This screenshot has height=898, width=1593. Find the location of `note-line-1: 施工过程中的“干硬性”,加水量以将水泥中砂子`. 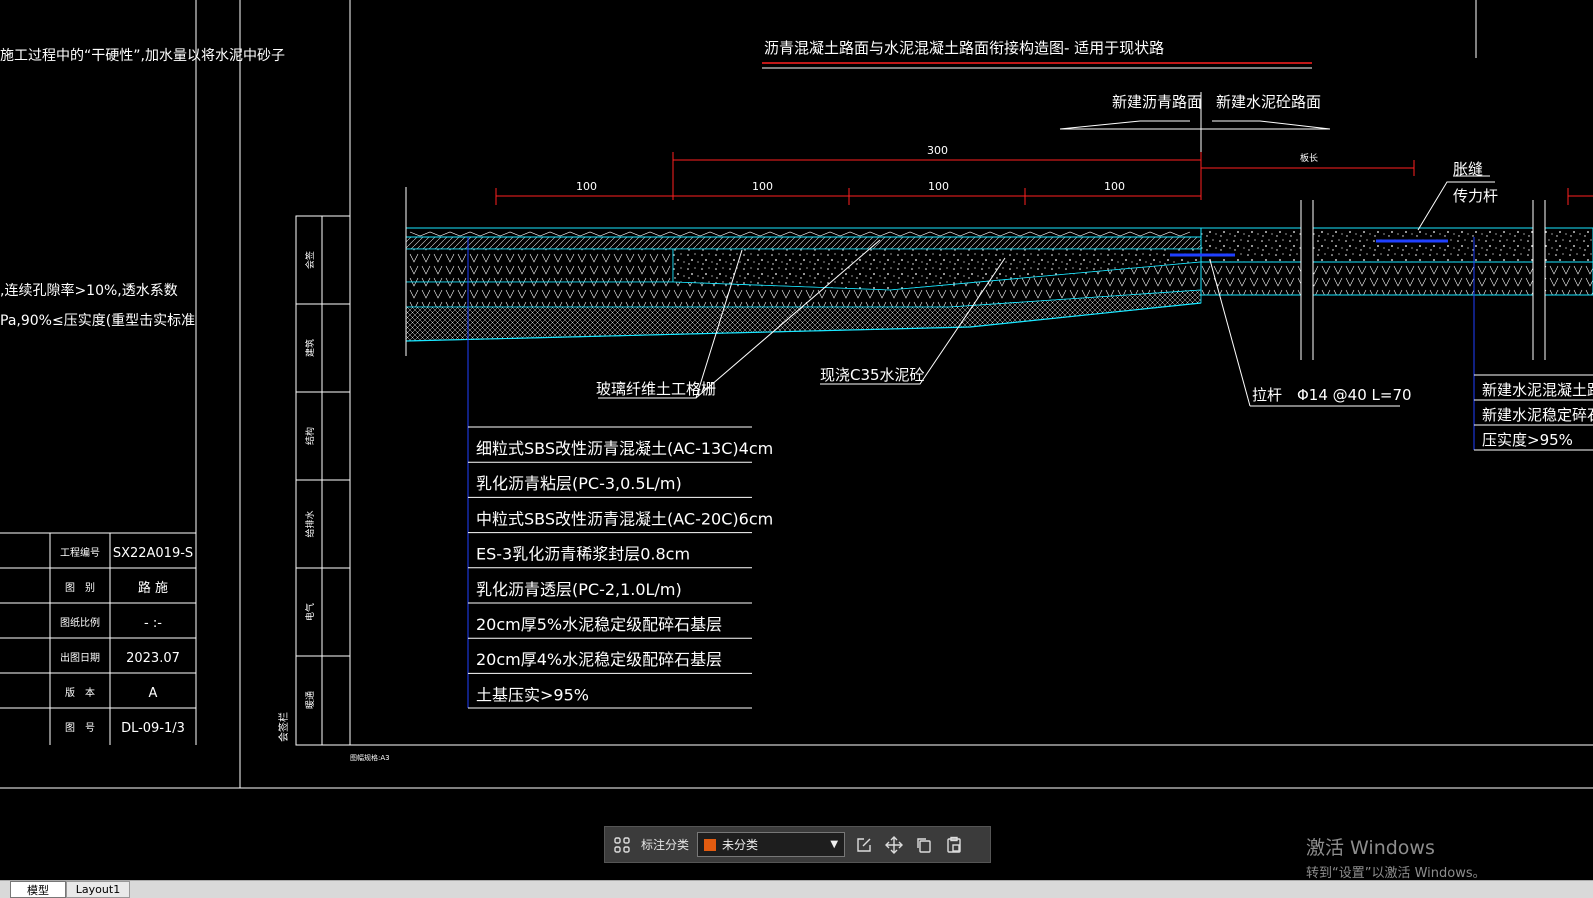

note-line-1: 施工过程中的“干硬性”,加水量以将水泥中砂子 is located at coordinates (142, 56).